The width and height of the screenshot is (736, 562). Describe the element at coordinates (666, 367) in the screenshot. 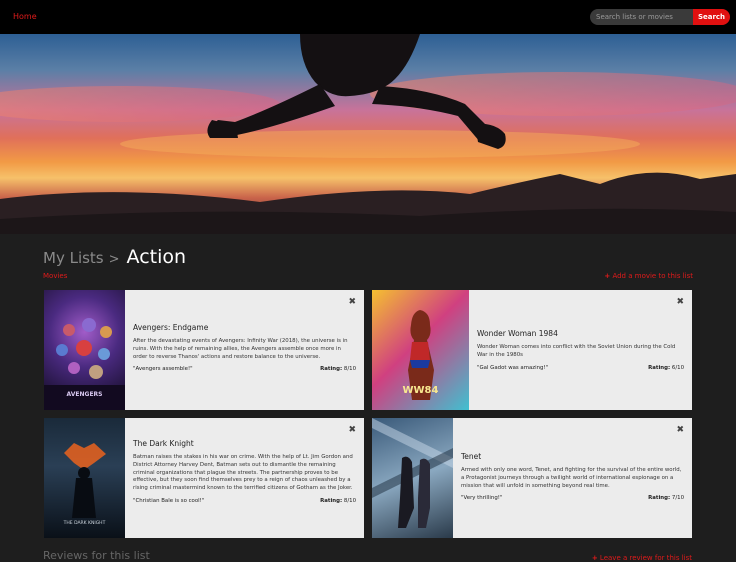

I see `movie-rating: Rating: 6/10` at that location.